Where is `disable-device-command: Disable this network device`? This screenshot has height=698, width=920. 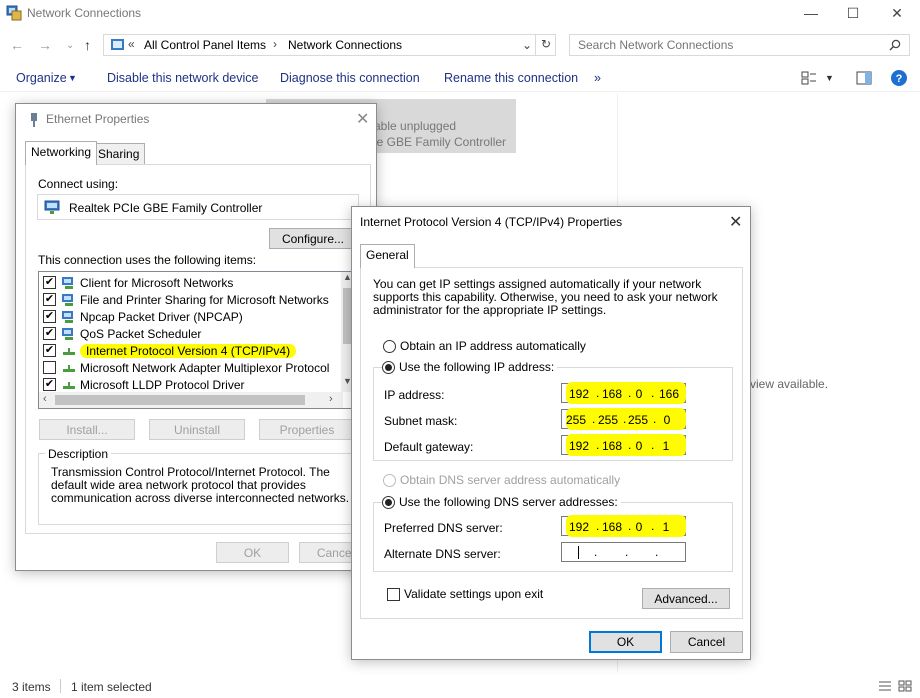 disable-device-command: Disable this network device is located at coordinates (182, 78).